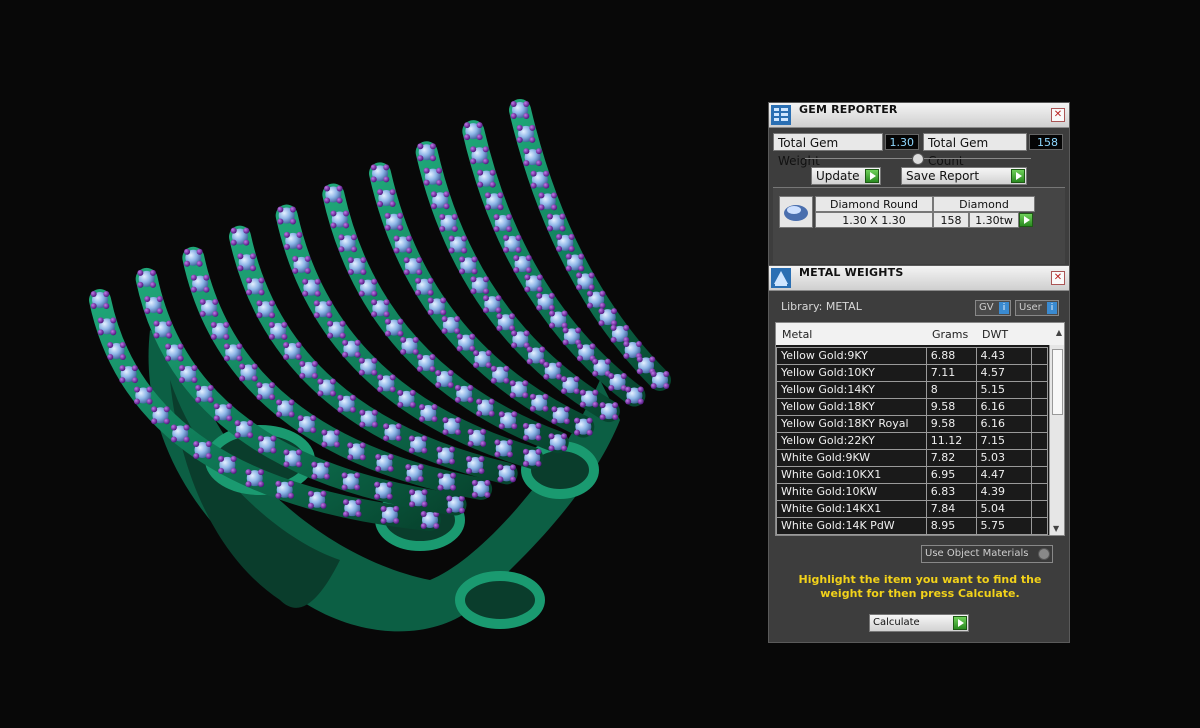 The height and width of the screenshot is (728, 1200). Describe the element at coordinates (781, 278) in the screenshot. I see `scale-icon` at that location.